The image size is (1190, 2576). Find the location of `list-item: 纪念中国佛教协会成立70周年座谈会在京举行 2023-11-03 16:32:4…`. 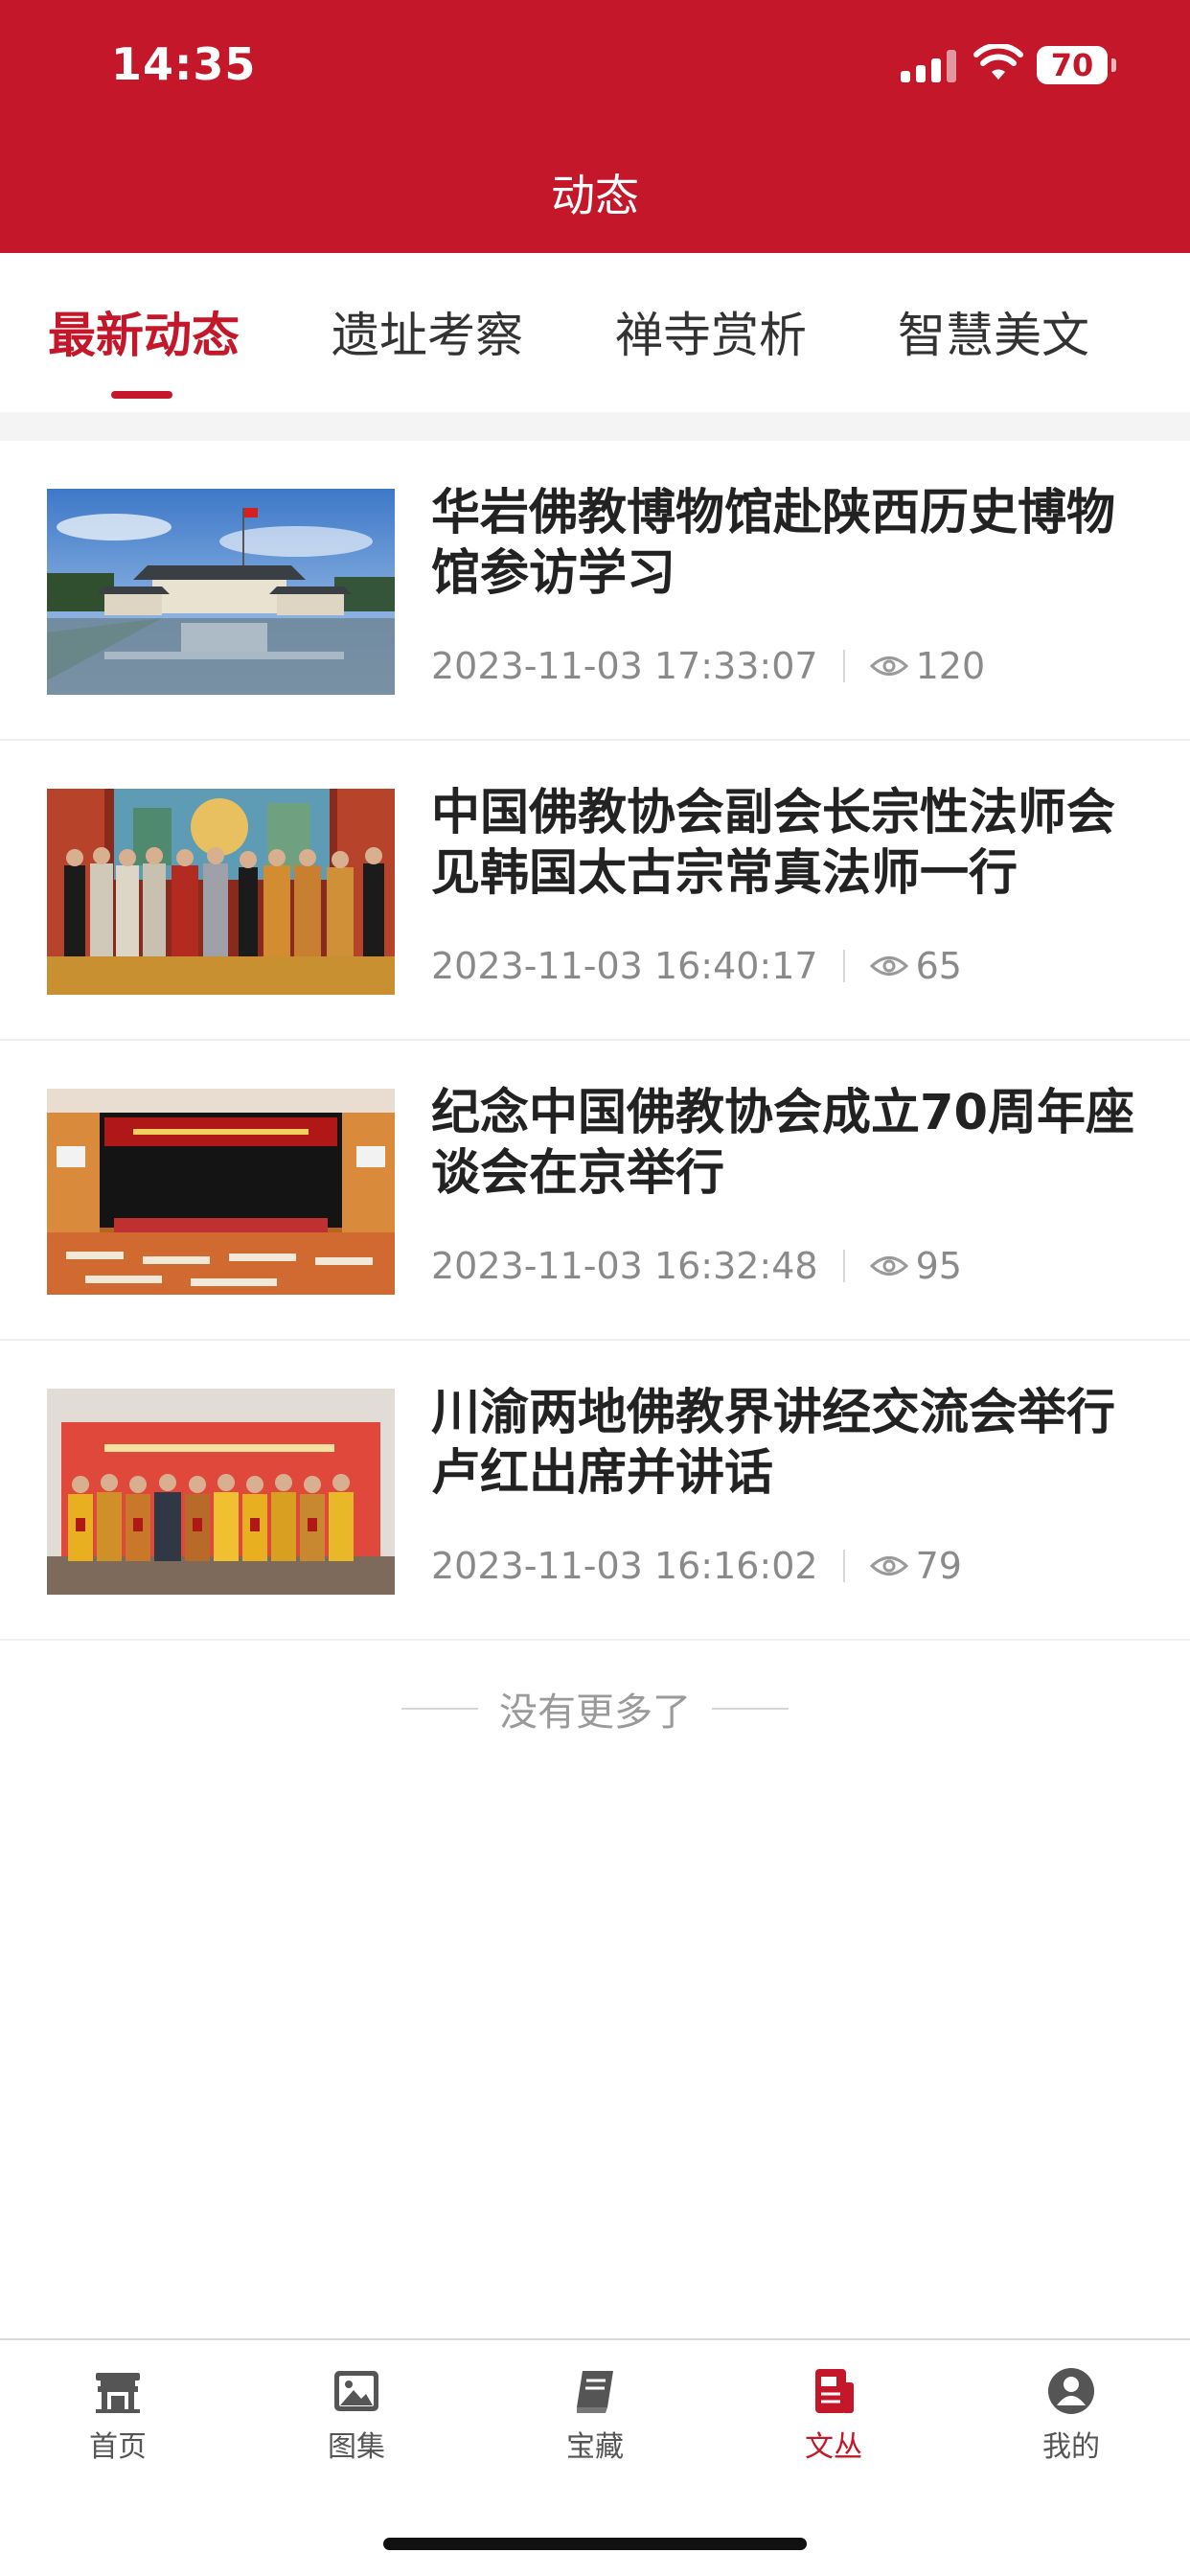

list-item: 纪念中国佛教协会成立70周年座谈会在京举行 2023-11-03 16:32:4… is located at coordinates (595, 1191).